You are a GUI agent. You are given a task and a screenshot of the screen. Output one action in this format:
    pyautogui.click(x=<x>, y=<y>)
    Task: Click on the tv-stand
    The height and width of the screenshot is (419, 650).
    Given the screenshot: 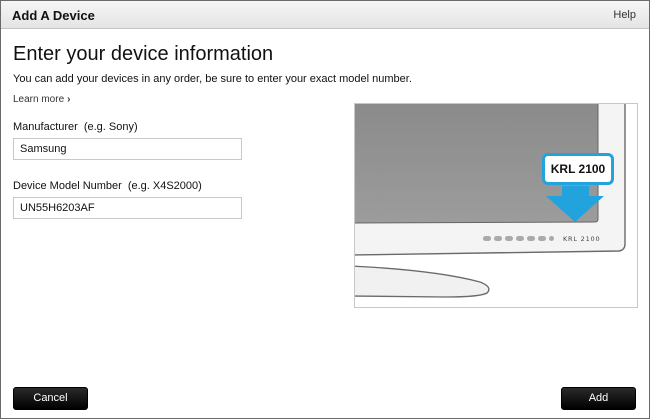 What is the action you would take?
    pyautogui.click(x=422, y=281)
    